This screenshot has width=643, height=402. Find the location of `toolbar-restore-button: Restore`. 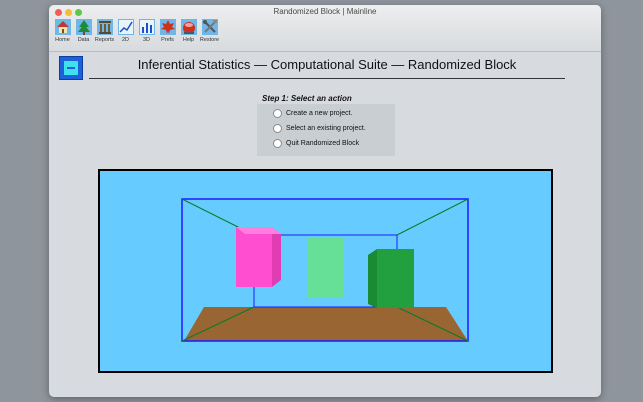

toolbar-restore-button: Restore is located at coordinates (209, 33).